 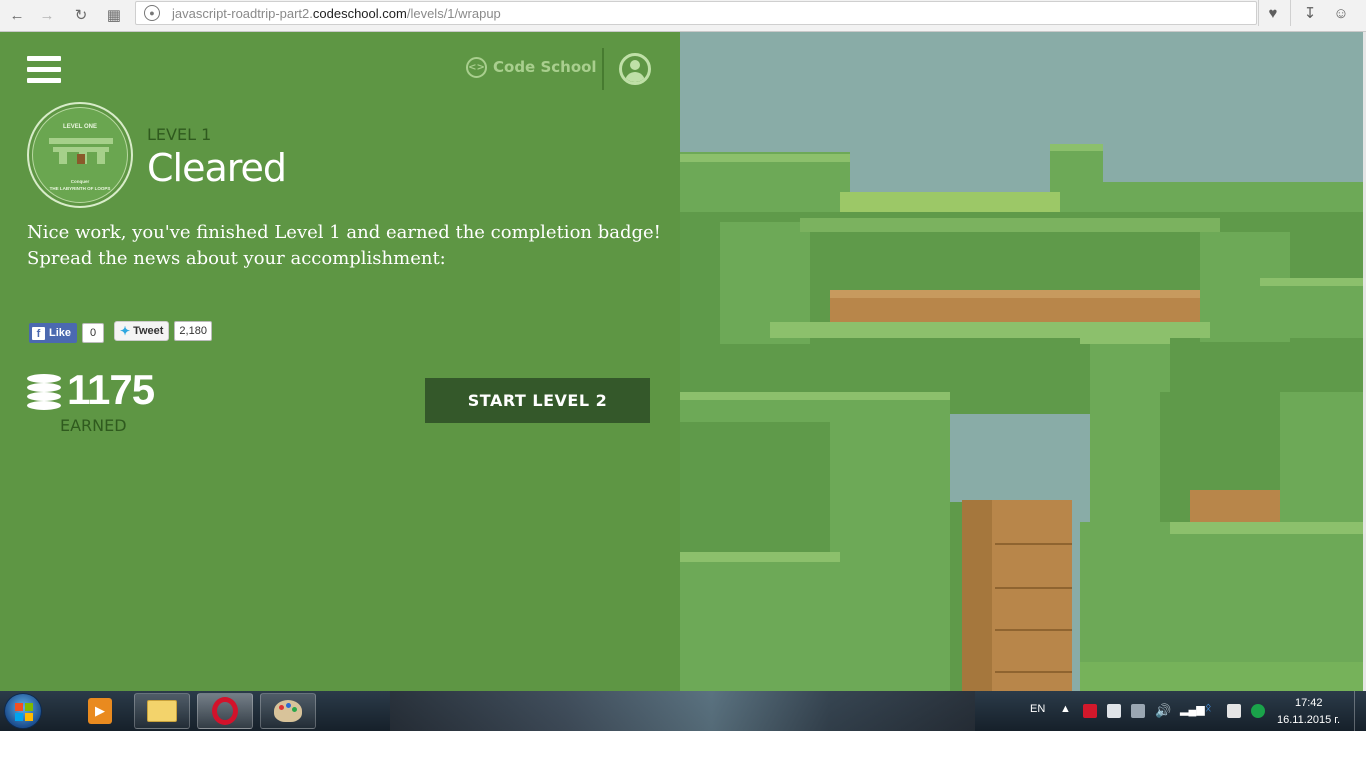 What do you see at coordinates (1192, 709) in the screenshot?
I see `network-signal-icon: ▂▄▆` at bounding box center [1192, 709].